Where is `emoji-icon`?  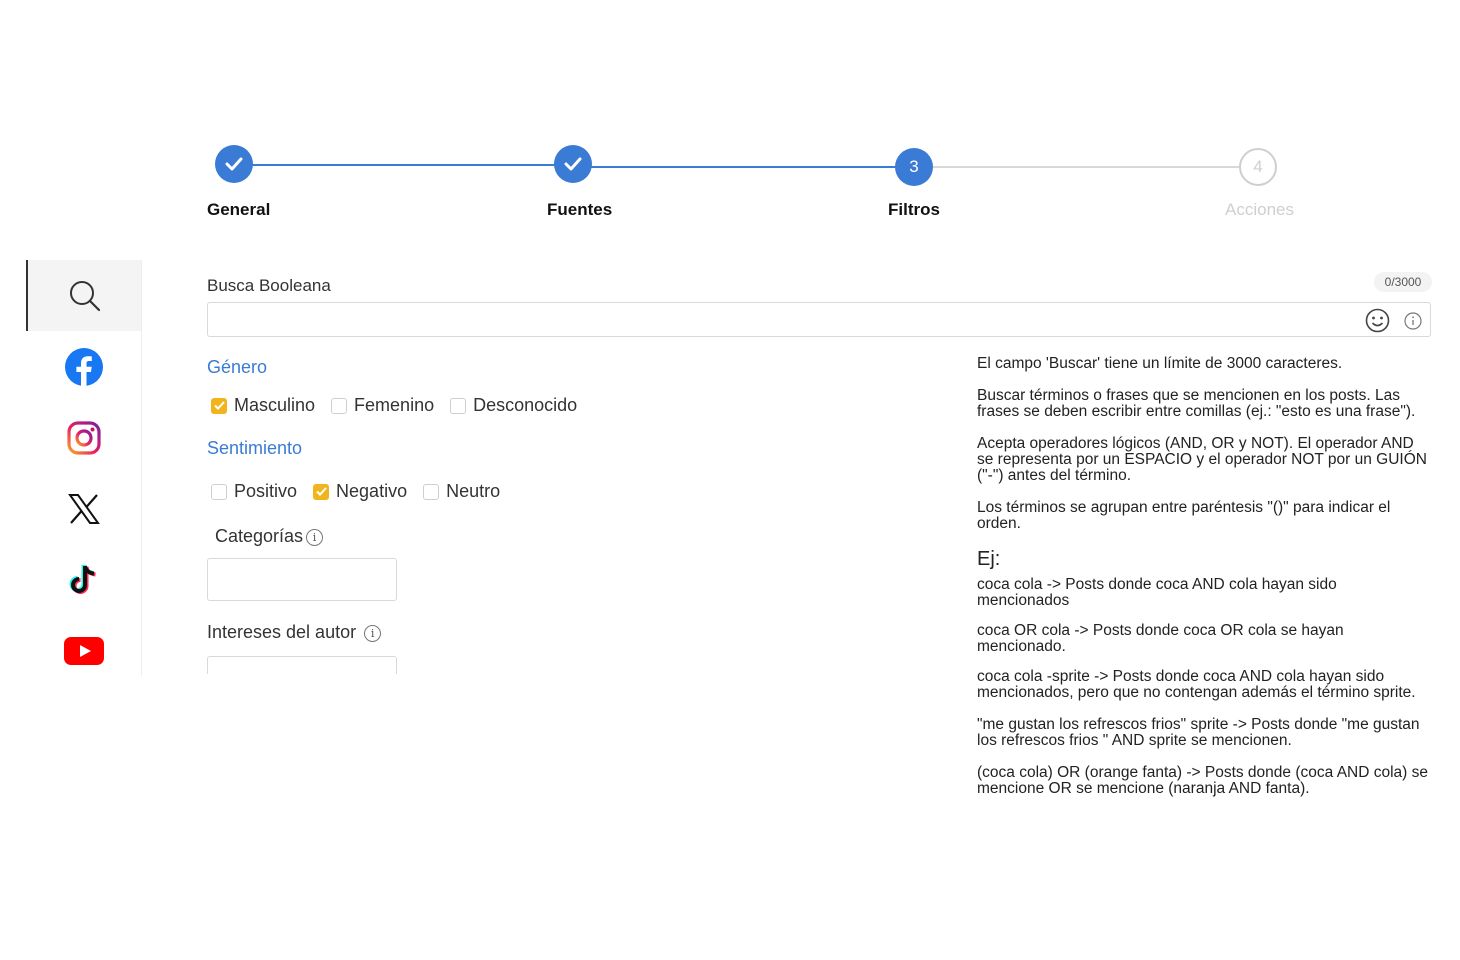 emoji-icon is located at coordinates (1377, 320).